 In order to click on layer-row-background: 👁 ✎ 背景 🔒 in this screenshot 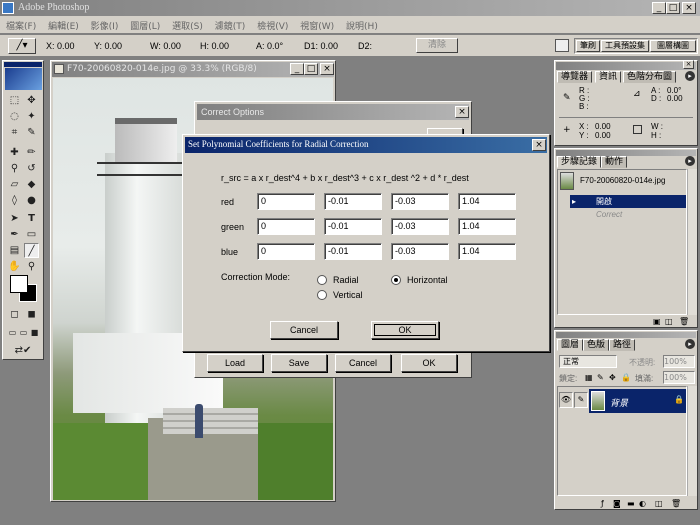, I will do `click(622, 401)`.